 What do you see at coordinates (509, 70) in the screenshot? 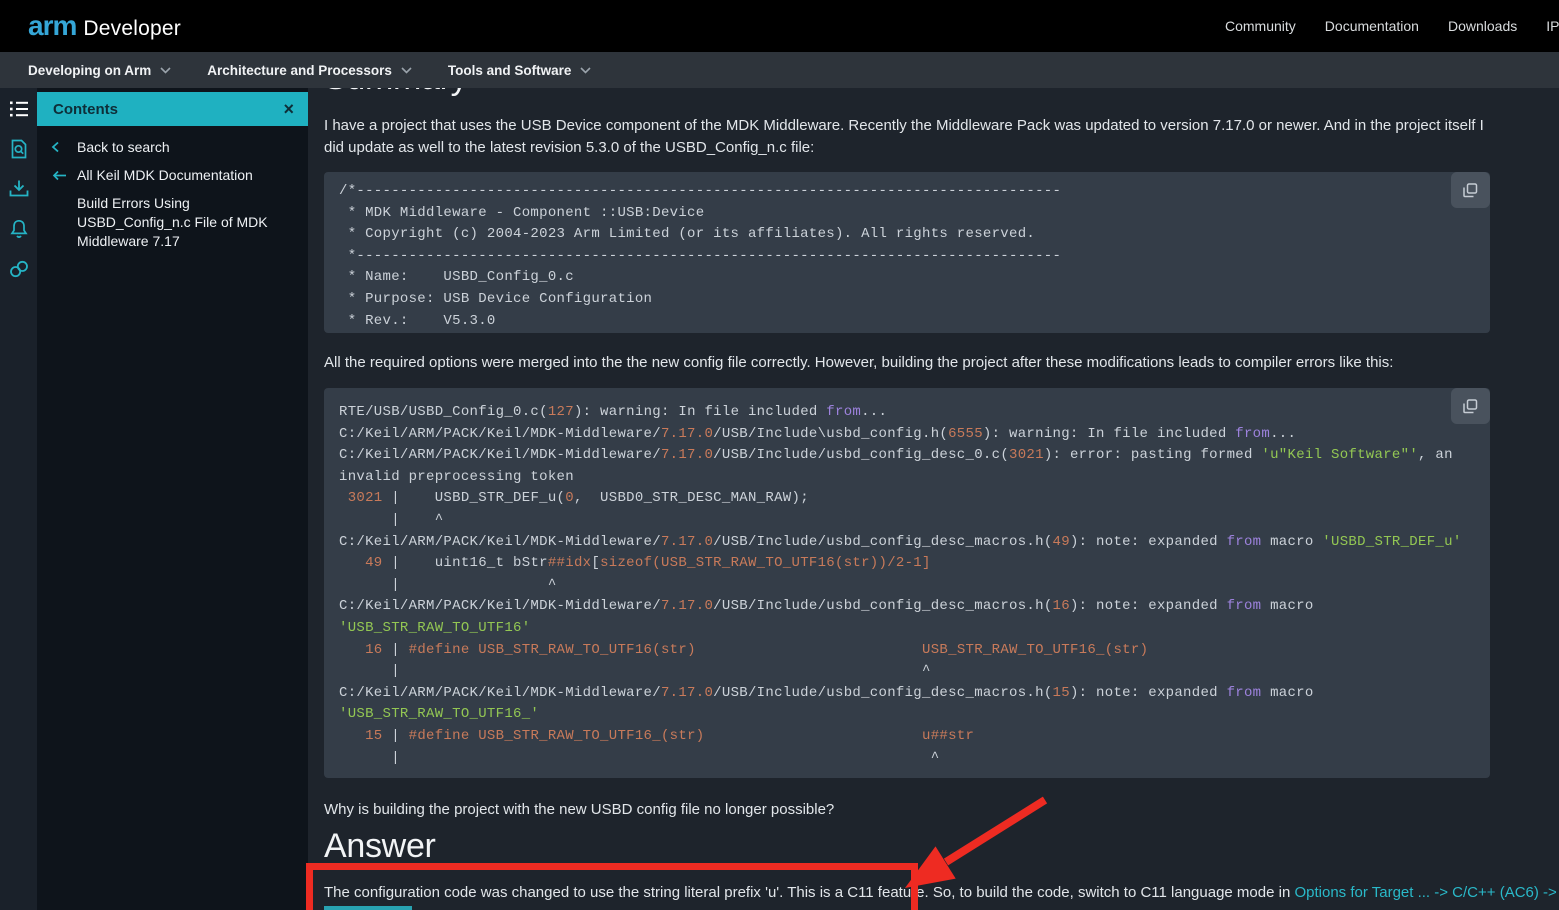
I see `navbar-item-label: Tools and Software` at bounding box center [509, 70].